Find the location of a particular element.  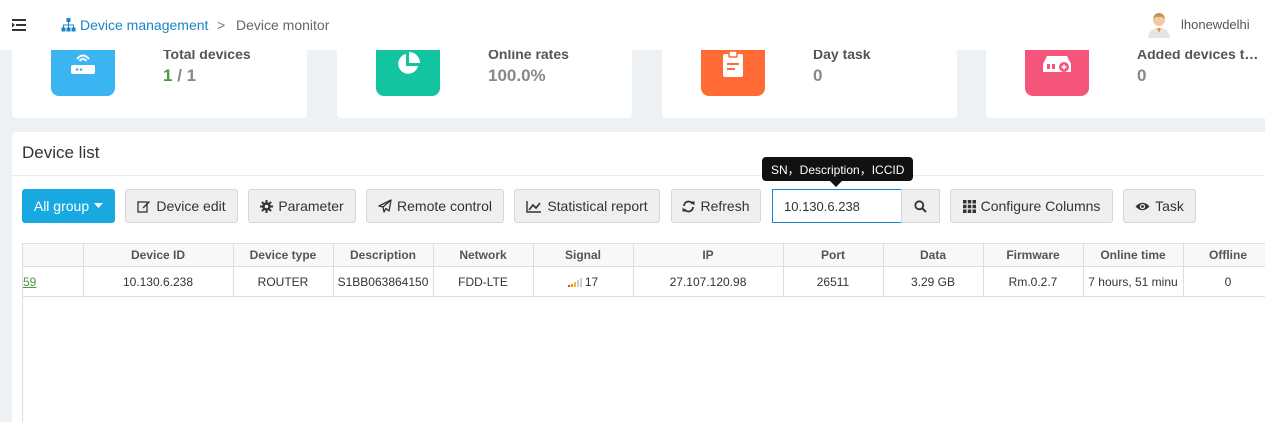

remote-control-button: Remote control is located at coordinates (435, 206).